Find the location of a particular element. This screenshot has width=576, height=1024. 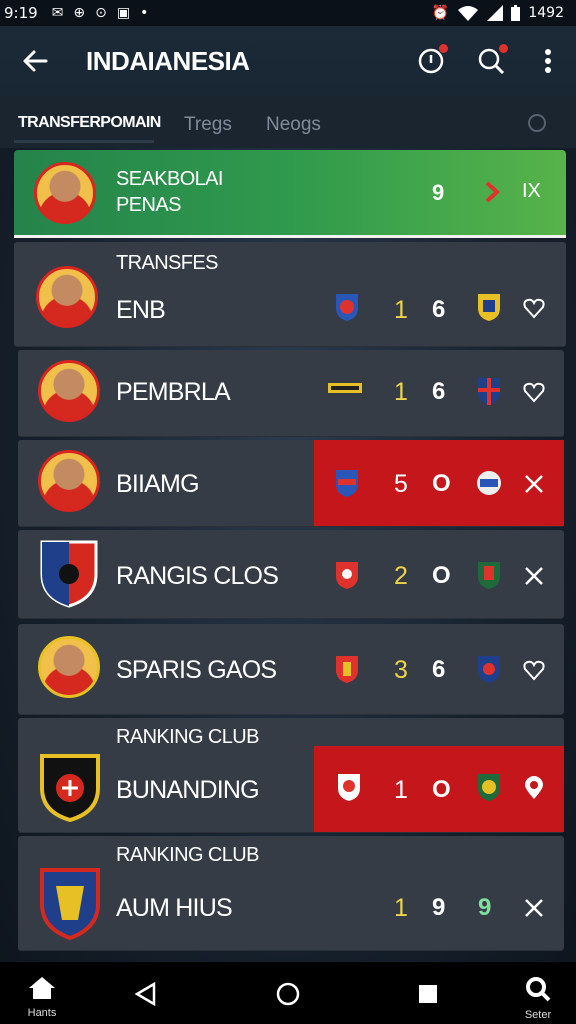

home-button: Hants is located at coordinates (42, 997).